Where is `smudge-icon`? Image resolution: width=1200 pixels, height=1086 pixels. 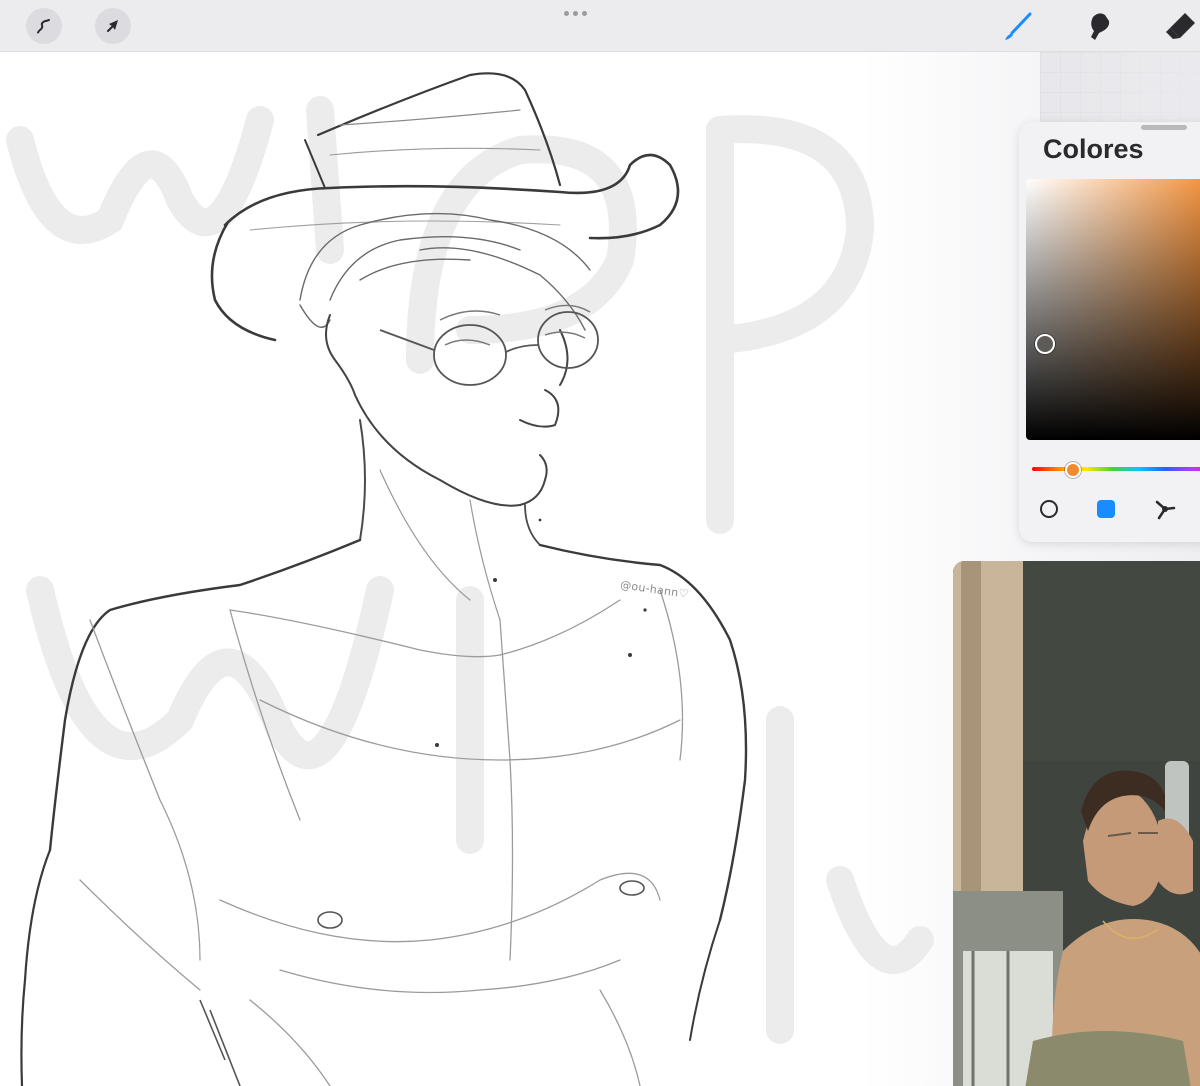 smudge-icon is located at coordinates (1100, 26).